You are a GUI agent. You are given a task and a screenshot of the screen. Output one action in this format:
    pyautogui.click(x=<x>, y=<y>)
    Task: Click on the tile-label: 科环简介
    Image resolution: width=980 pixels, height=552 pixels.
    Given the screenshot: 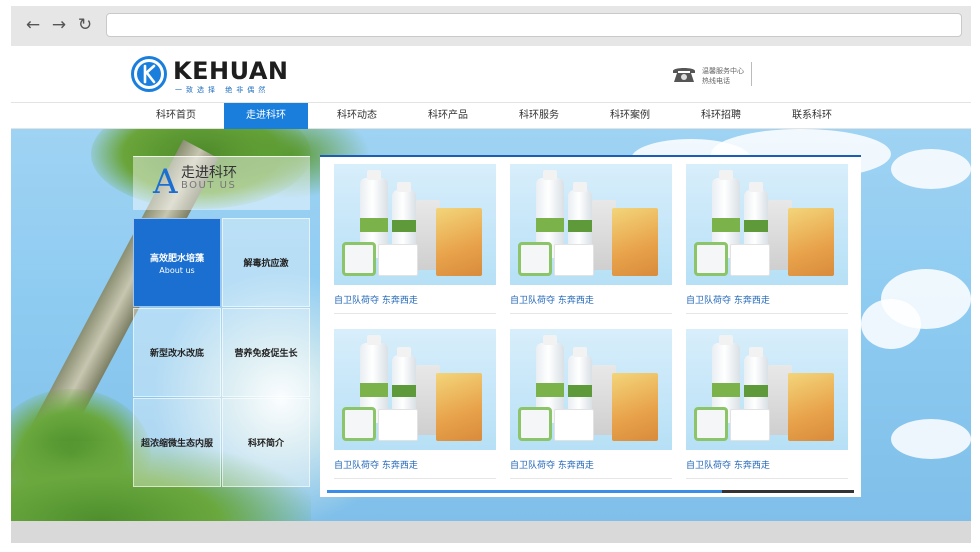 What is the action you would take?
    pyautogui.click(x=265, y=444)
    